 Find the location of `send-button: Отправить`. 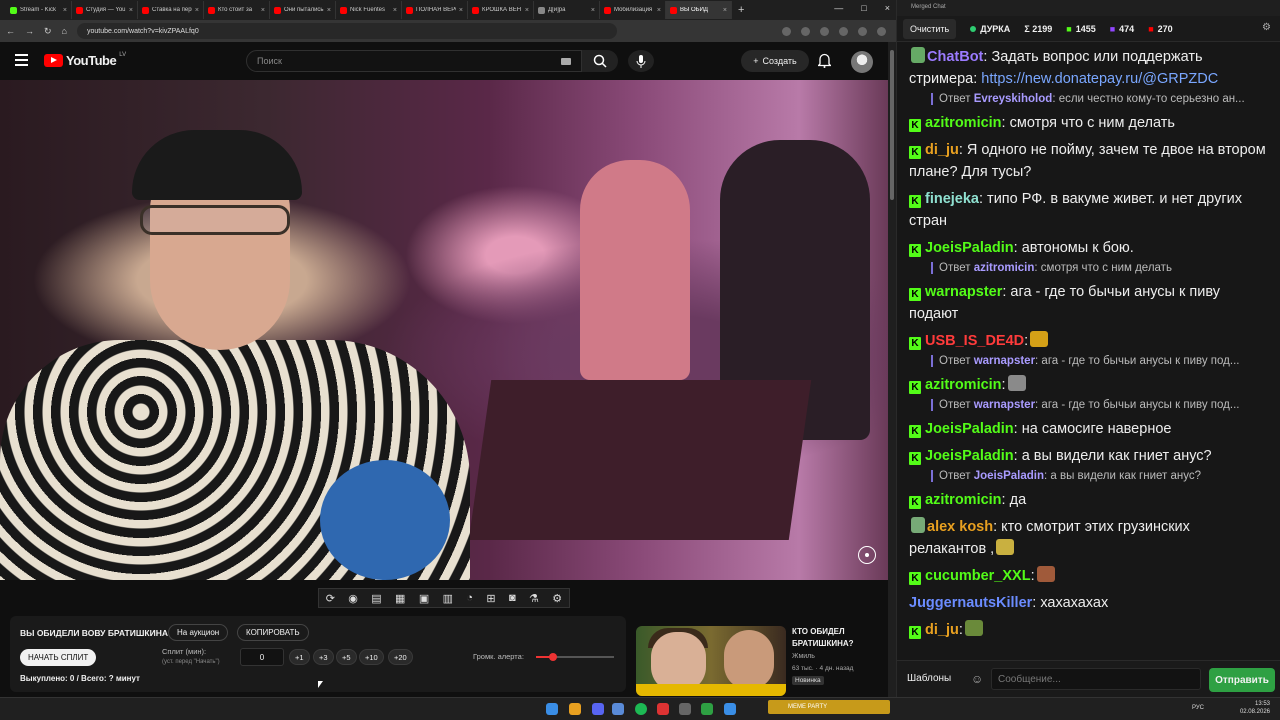

send-button: Отправить is located at coordinates (1242, 680).